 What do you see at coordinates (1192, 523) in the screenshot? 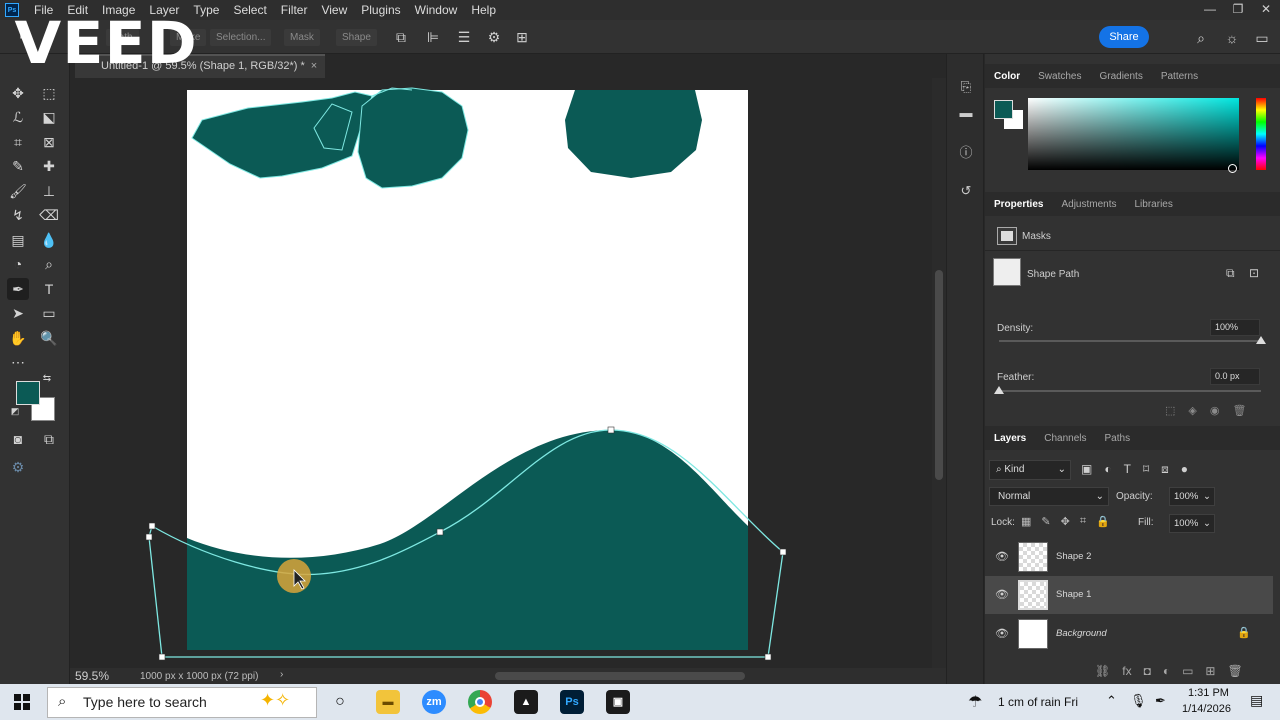
I see `fill-input: 100% ⌄` at bounding box center [1192, 523].